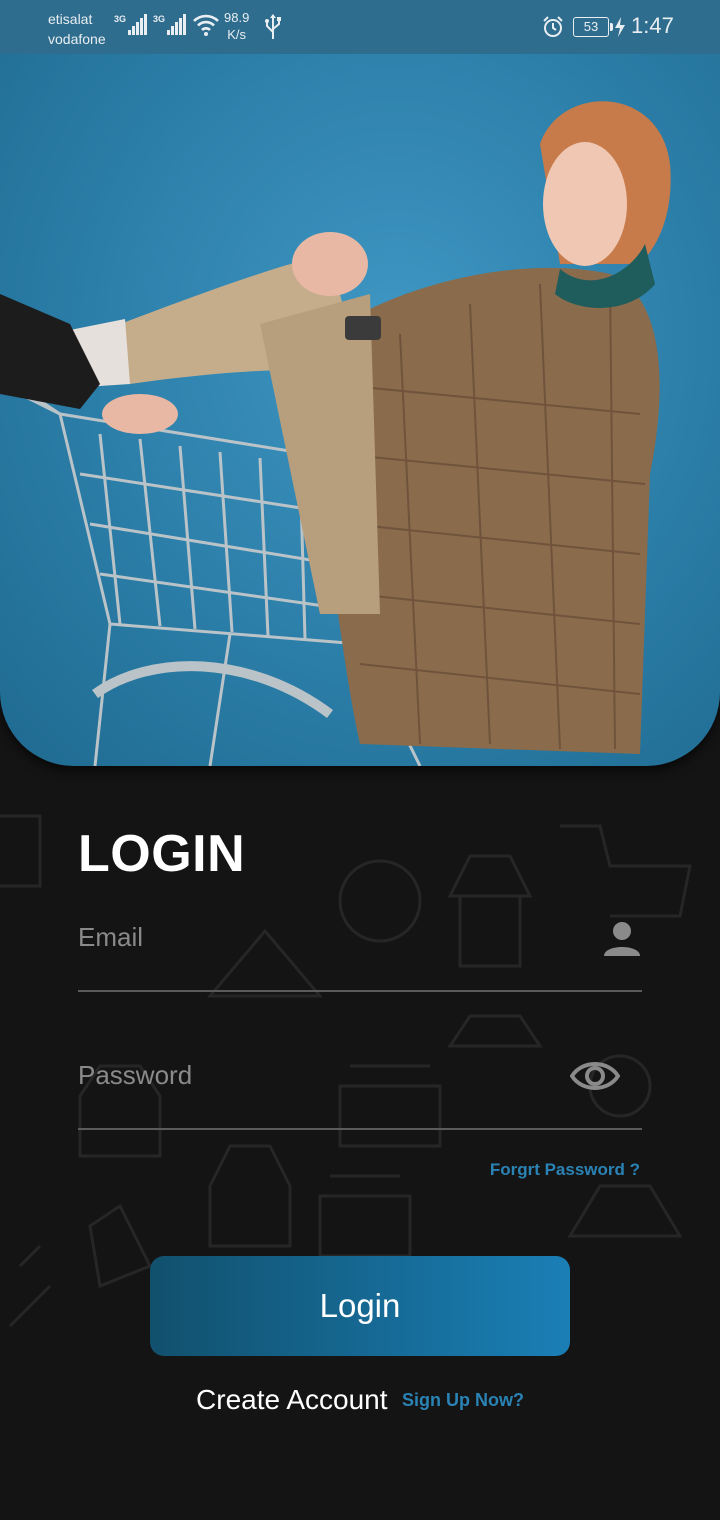 This screenshot has width=720, height=1520. I want to click on charging-icon, so click(620, 27).